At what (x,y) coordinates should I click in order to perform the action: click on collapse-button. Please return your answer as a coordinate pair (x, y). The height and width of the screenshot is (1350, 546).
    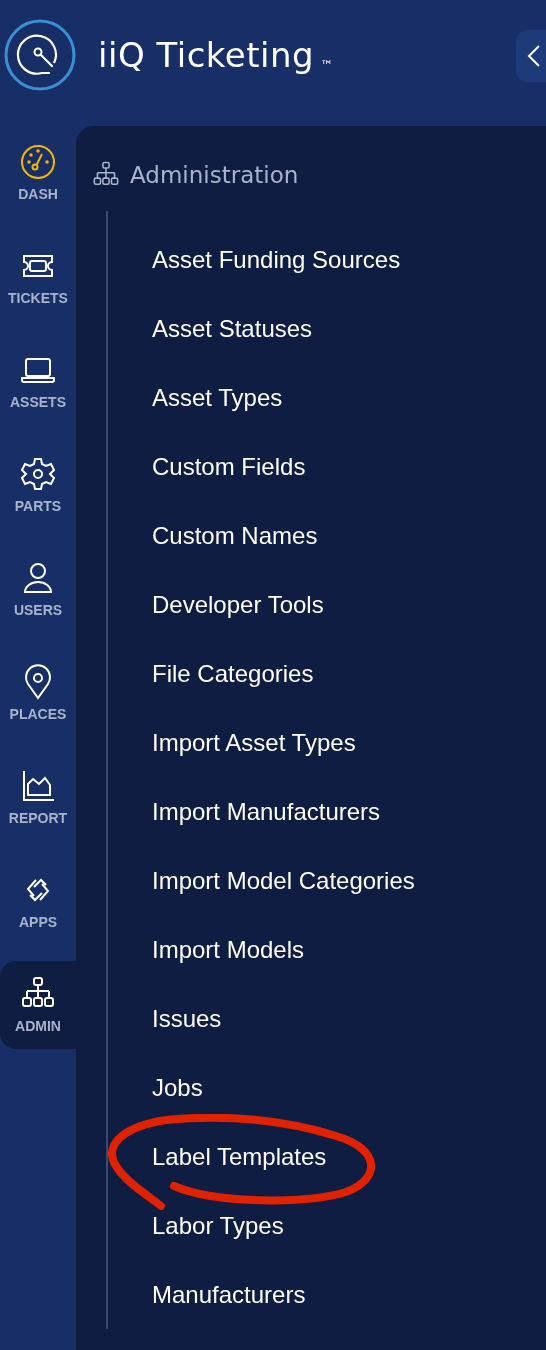
    Looking at the image, I should click on (531, 56).